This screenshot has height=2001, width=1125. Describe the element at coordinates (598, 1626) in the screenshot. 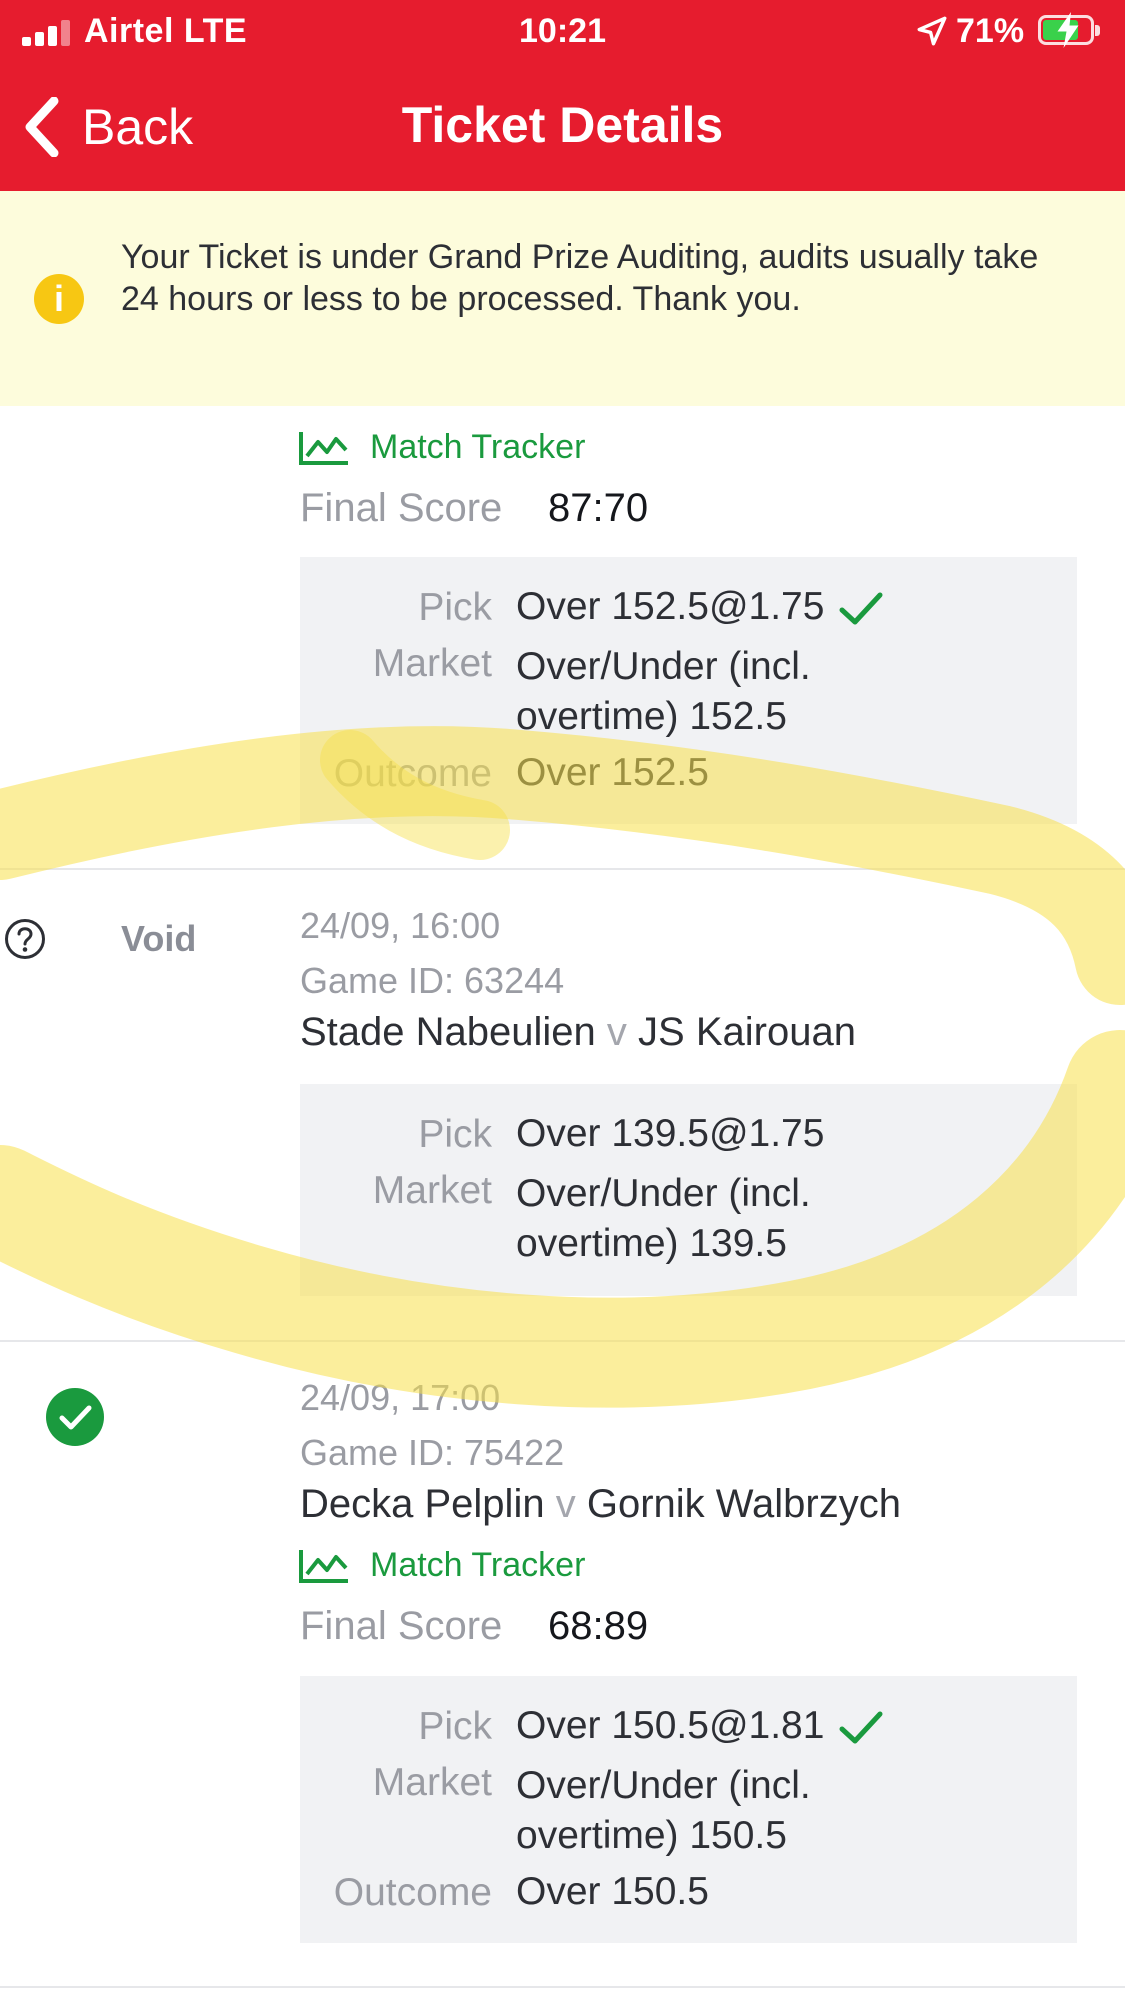

I see `final-score-value: 68:89` at that location.